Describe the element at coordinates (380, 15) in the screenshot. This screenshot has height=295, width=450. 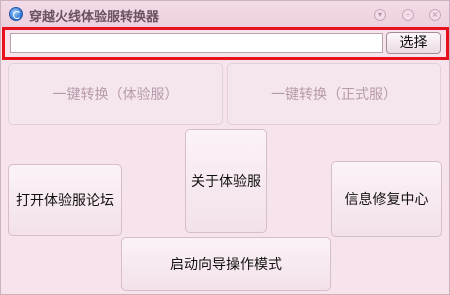
I see `dropdown-menu-icon: ▾` at that location.